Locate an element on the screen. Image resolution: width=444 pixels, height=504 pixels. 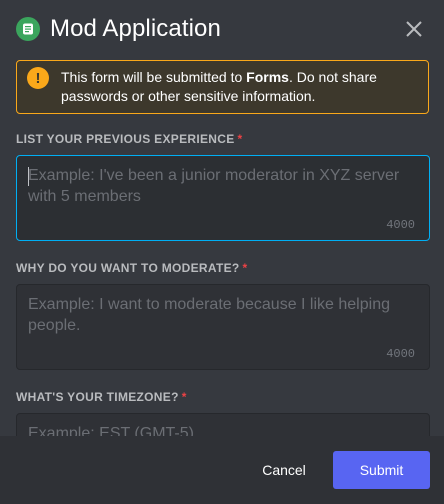
submit-button: Submit is located at coordinates (381, 470).